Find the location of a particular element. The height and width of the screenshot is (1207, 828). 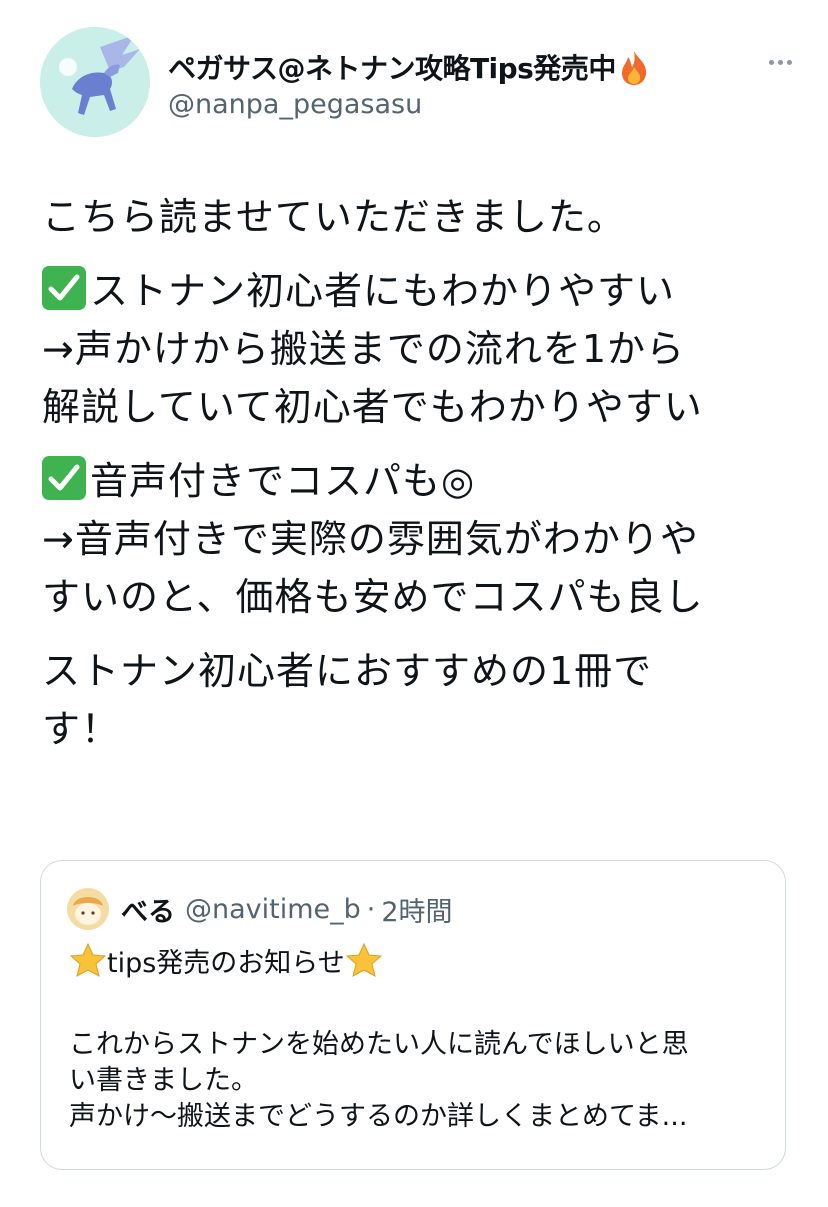

closing-line: ストナン初心者におすすめの1冊で is located at coordinates (347, 671).